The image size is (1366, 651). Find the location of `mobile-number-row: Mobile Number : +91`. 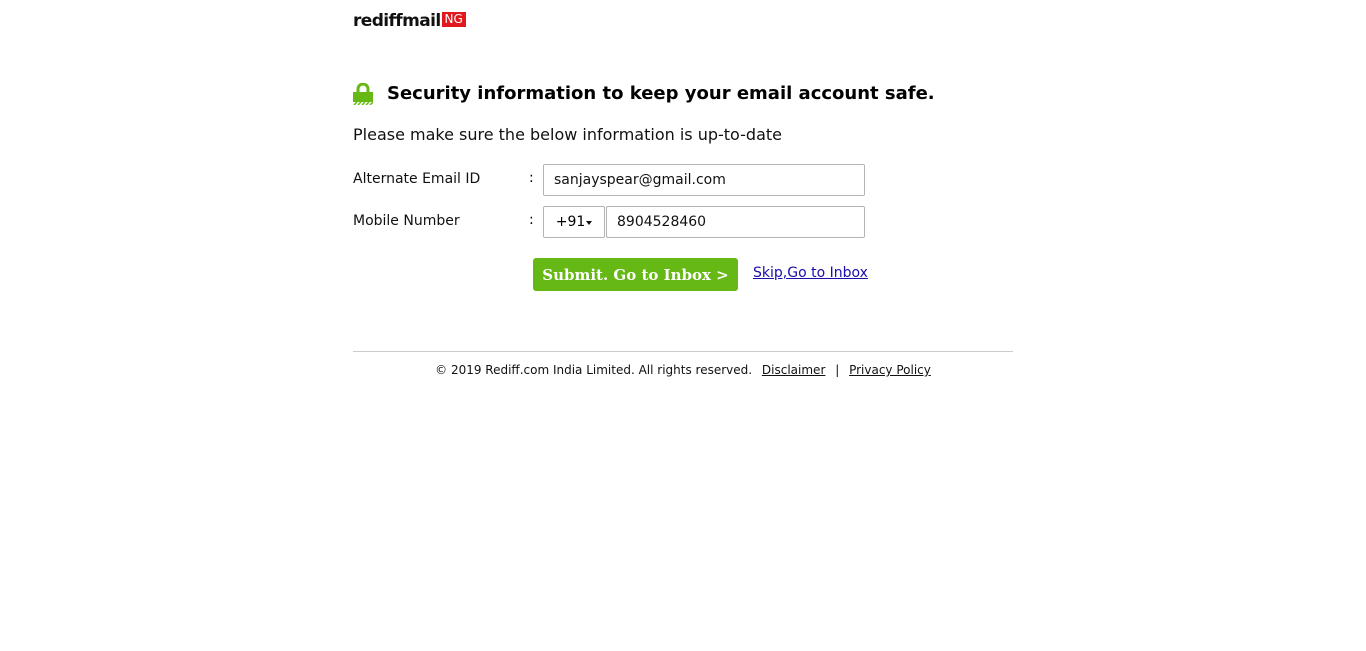

mobile-number-row: Mobile Number : +91 is located at coordinates (613, 222).